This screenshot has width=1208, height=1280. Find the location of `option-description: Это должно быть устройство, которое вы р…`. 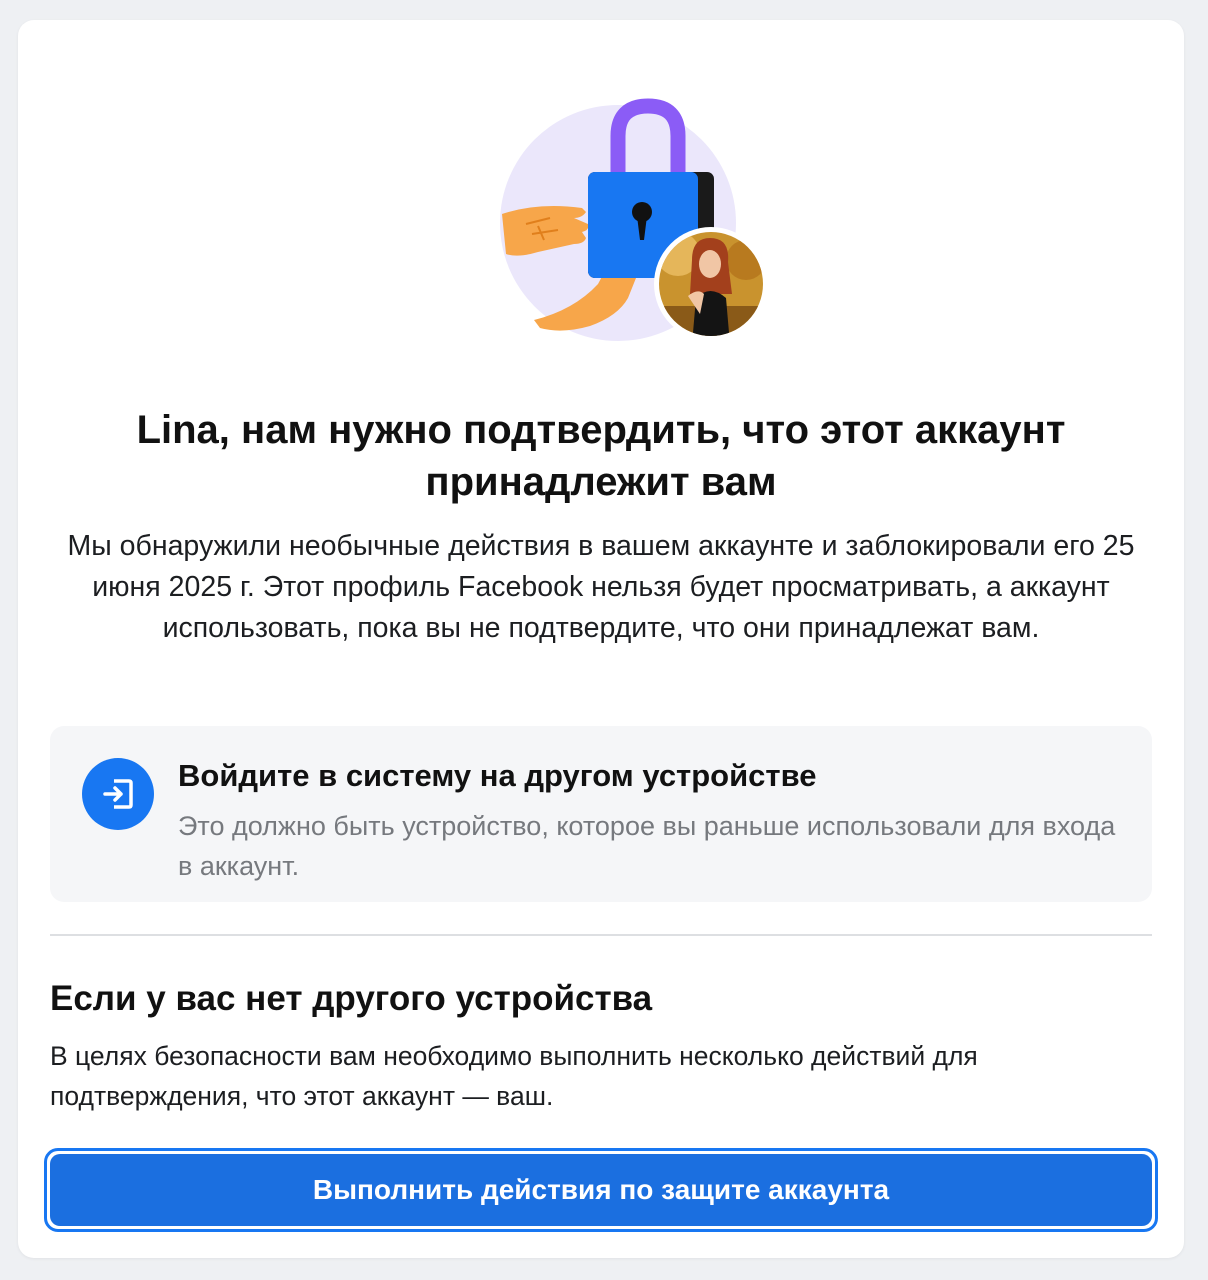

option-description: Это должно быть устройство, которое вы р… is located at coordinates (647, 846).